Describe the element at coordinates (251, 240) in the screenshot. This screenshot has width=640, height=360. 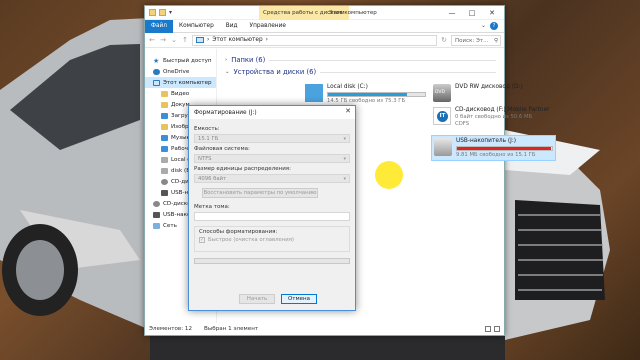
I see `quick-format-label: Быстрое (очистка оглавления)` at that location.